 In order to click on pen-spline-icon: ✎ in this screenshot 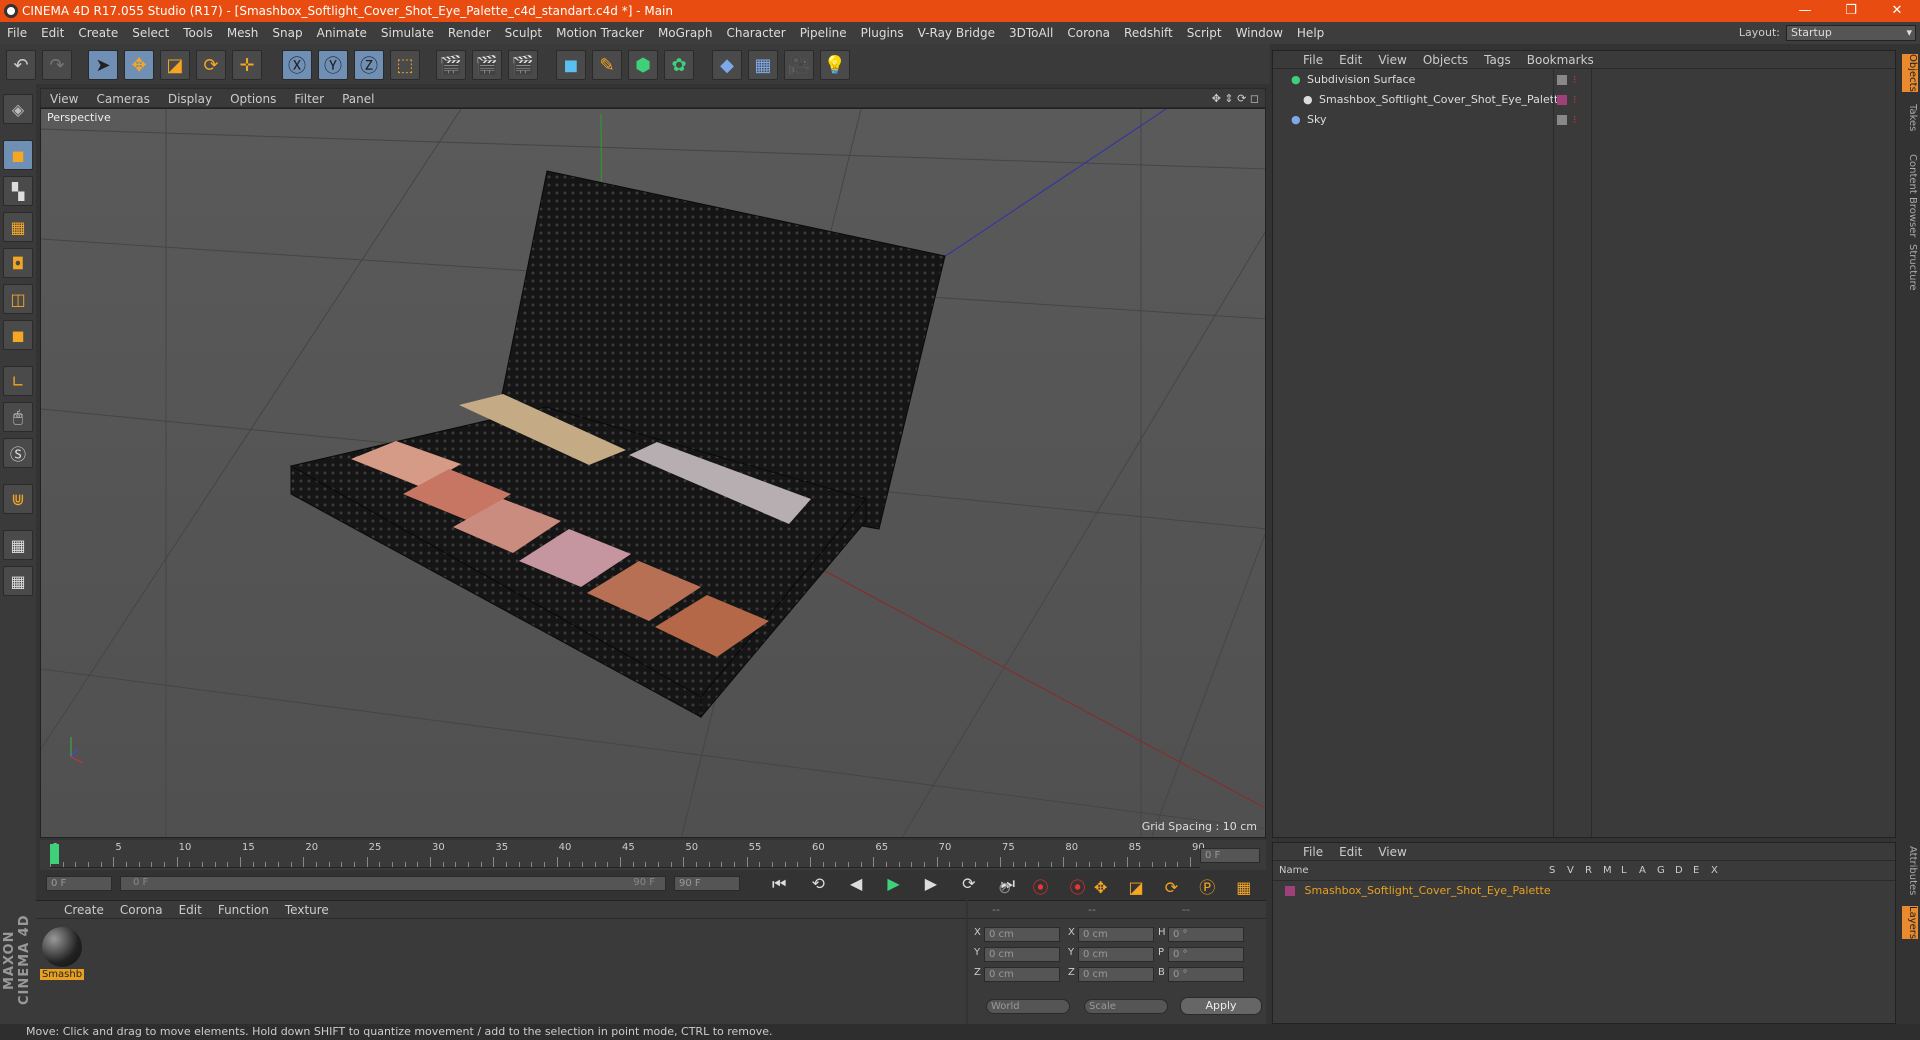, I will do `click(607, 65)`.